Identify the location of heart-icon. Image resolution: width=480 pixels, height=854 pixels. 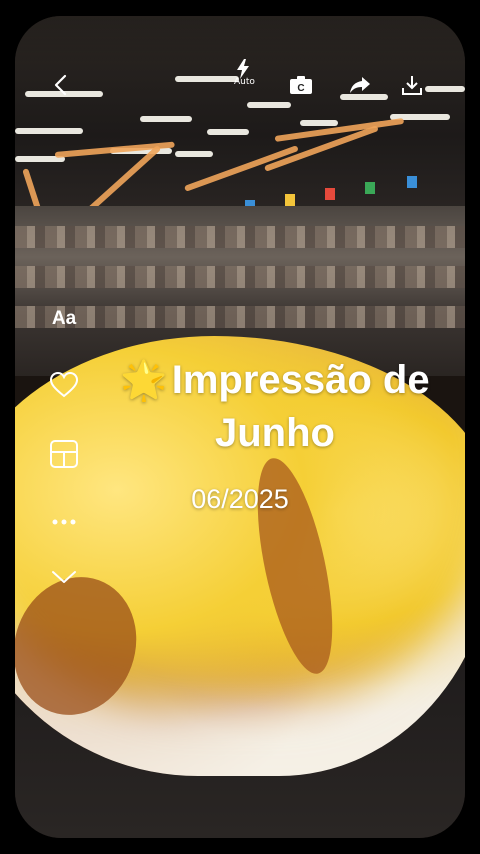
(64, 385).